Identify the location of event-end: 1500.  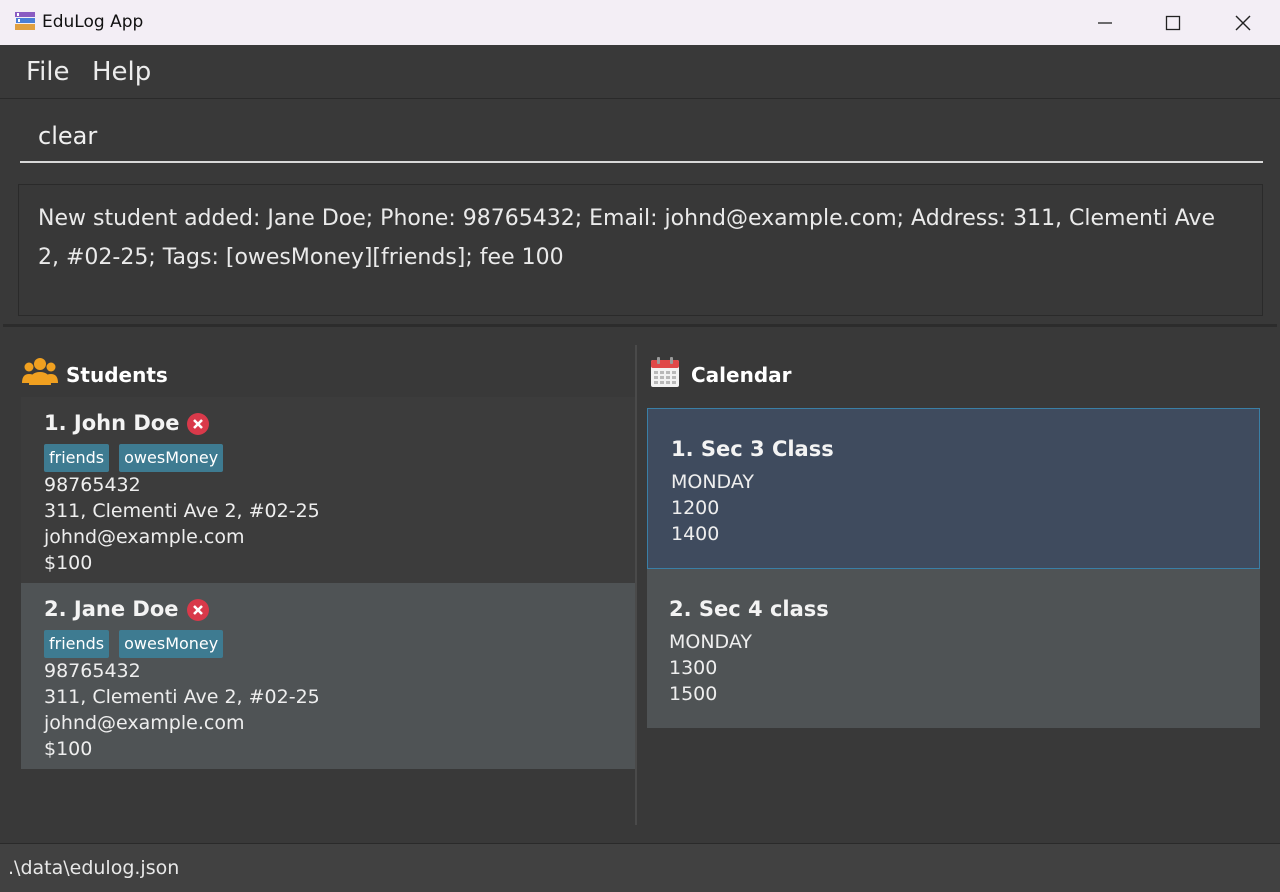
(693, 694).